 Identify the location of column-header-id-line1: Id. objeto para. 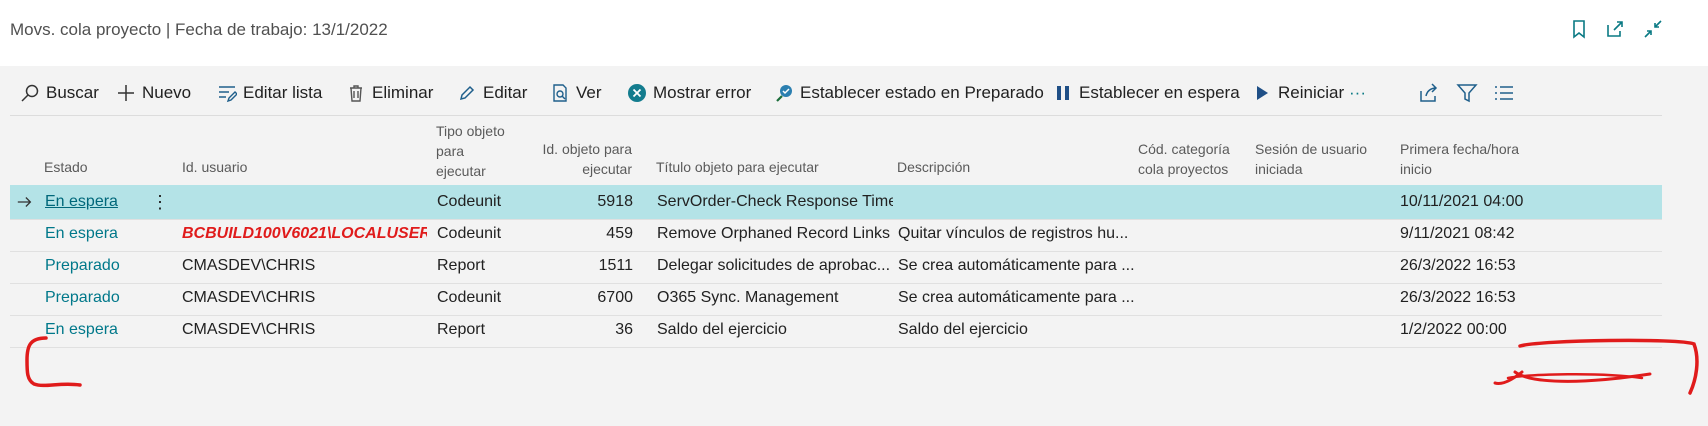
(587, 149).